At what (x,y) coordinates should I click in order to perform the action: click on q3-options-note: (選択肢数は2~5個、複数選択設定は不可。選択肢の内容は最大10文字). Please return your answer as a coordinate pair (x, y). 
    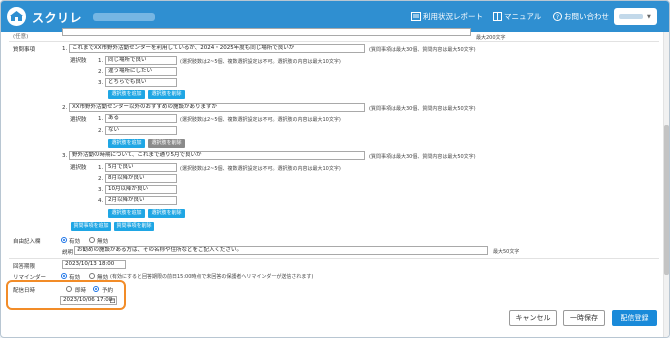
    Looking at the image, I should click on (260, 169).